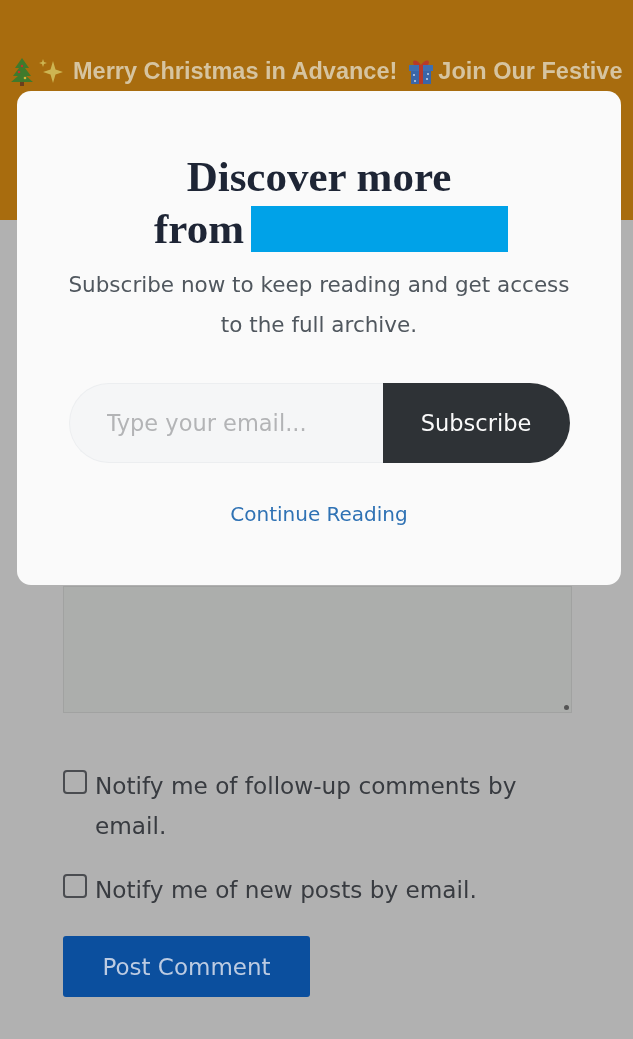 The width and height of the screenshot is (633, 1039). What do you see at coordinates (306, 806) in the screenshot?
I see `checkbox-label: Notify me of follow-up comments by email.` at bounding box center [306, 806].